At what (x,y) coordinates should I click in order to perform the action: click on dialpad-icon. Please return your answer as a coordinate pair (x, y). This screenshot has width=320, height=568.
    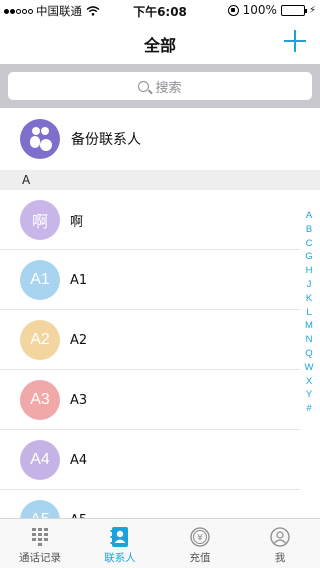
    Looking at the image, I should click on (40, 537).